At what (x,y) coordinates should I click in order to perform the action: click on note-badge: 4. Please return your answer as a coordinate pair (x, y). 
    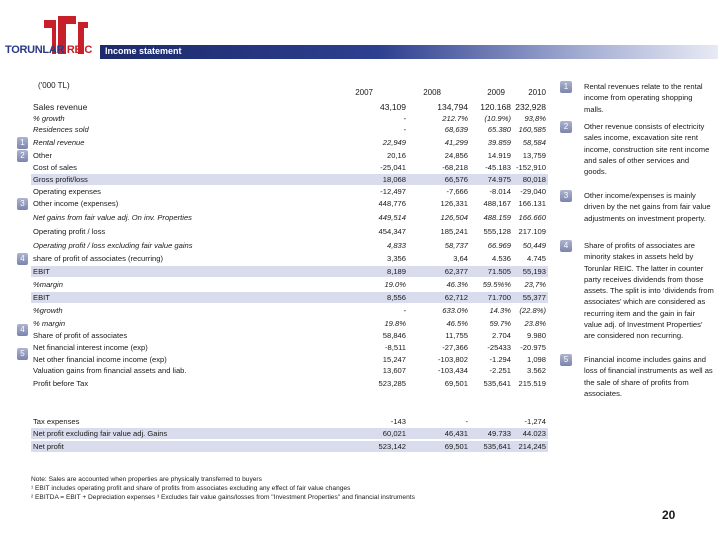
    Looking at the image, I should click on (566, 246).